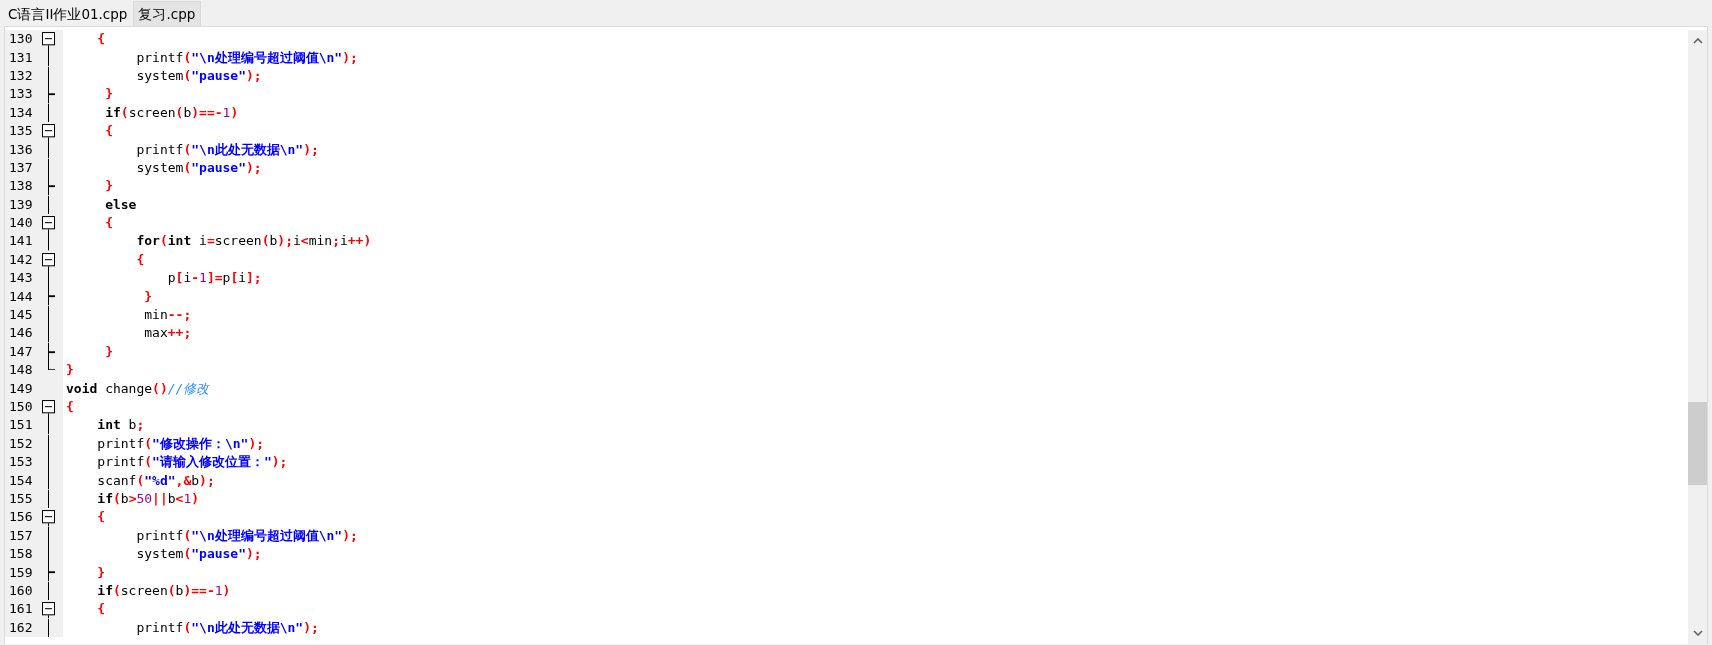 This screenshot has height=645, width=1712. What do you see at coordinates (21, 370) in the screenshot?
I see `line-number: 148` at bounding box center [21, 370].